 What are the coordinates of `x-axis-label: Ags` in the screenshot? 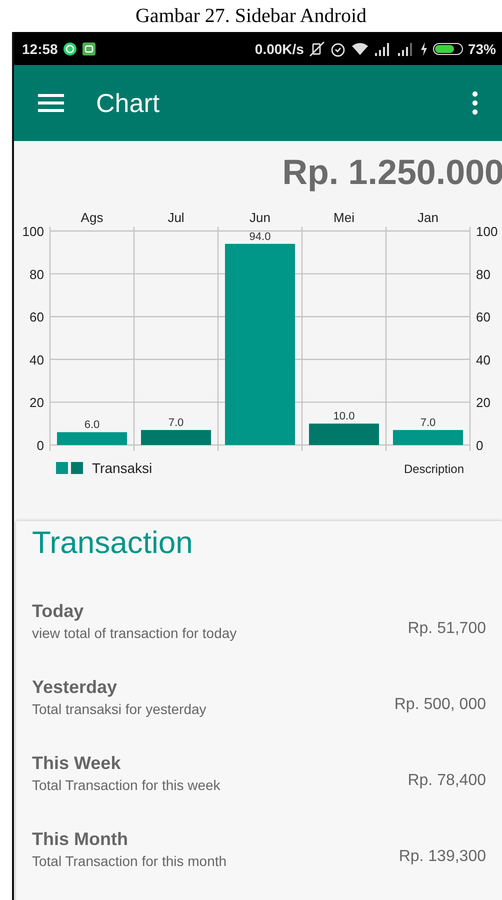 It's located at (92, 217).